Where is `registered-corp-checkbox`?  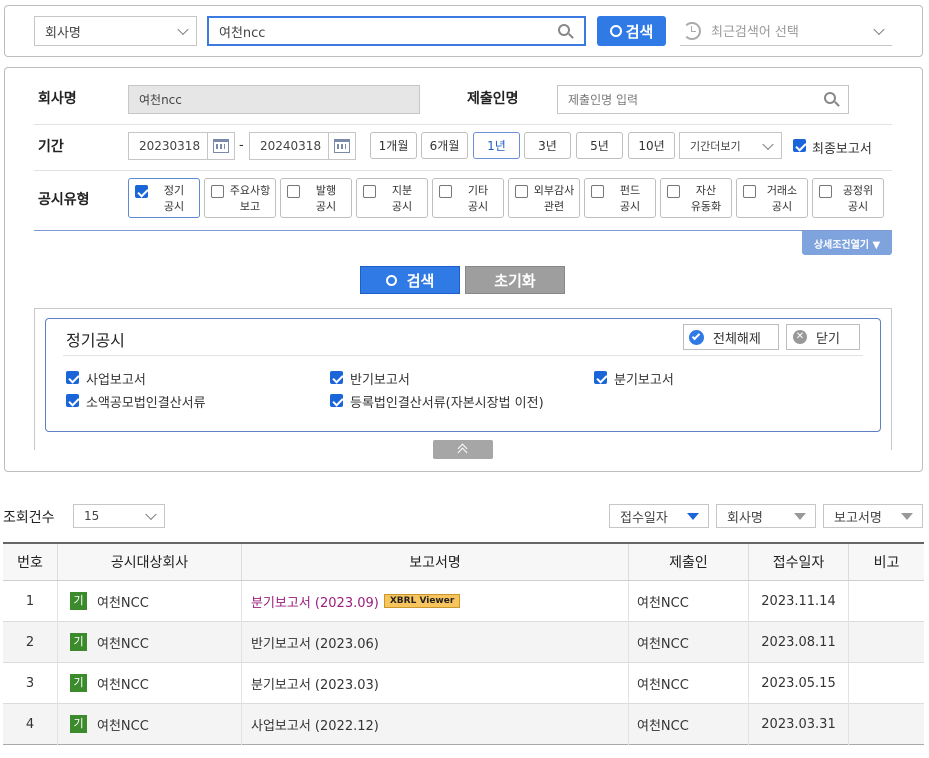 registered-corp-checkbox is located at coordinates (336, 400).